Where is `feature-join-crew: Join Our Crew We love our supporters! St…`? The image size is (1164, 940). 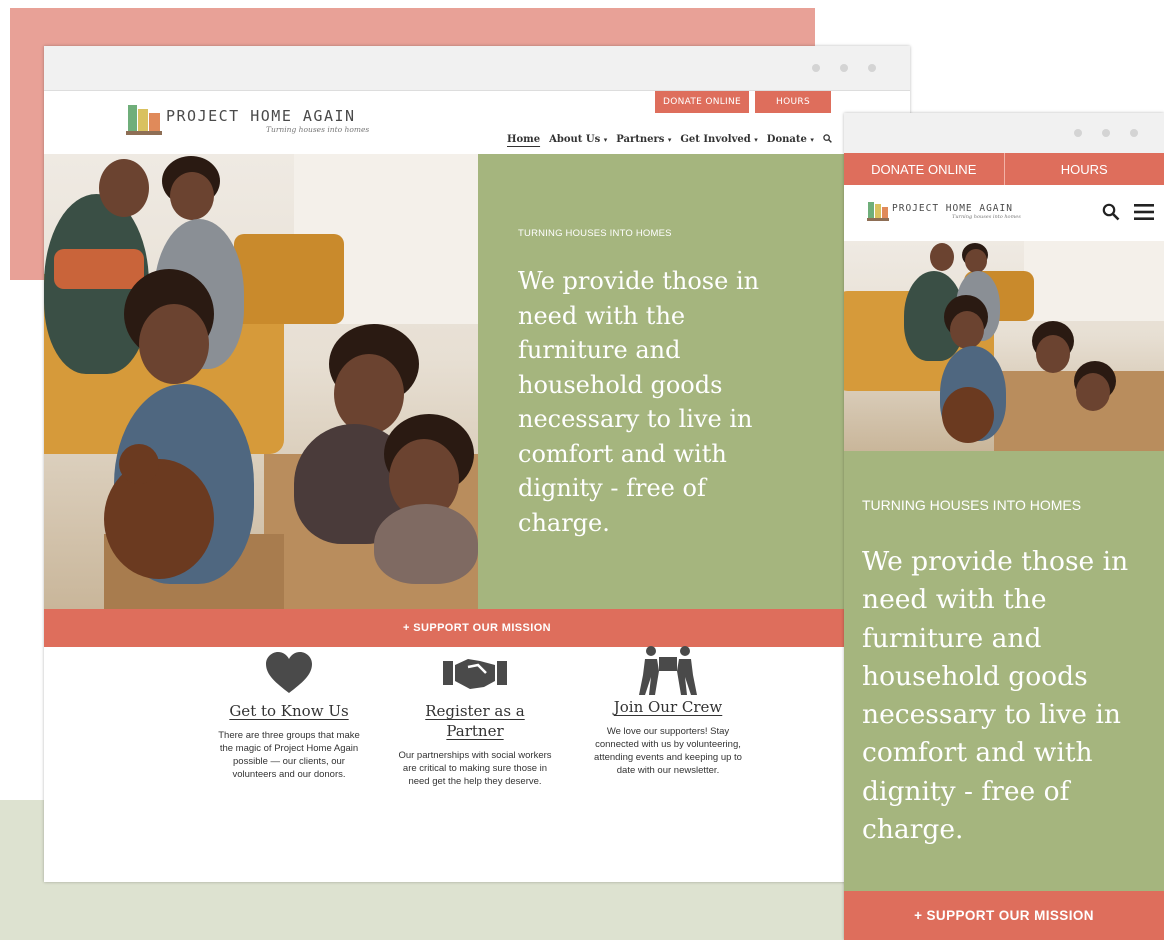
feature-join-crew: Join Our Crew We love our supporters! St… is located at coordinates (668, 711).